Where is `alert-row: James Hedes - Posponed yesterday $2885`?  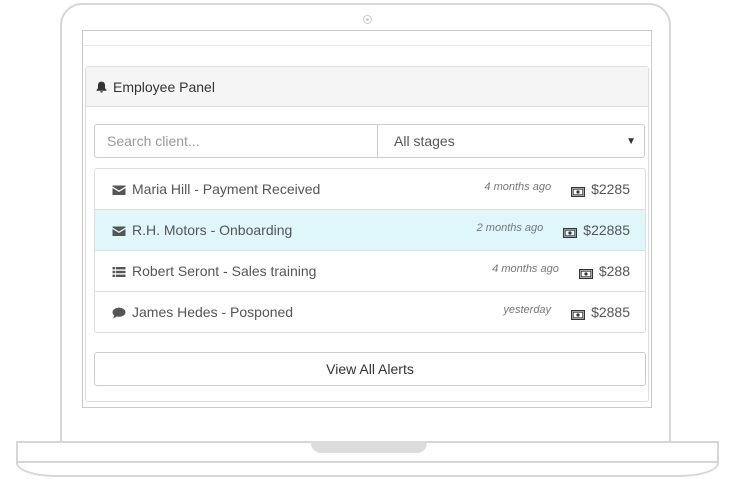 alert-row: James Hedes - Posponed yesterday $2885 is located at coordinates (370, 311).